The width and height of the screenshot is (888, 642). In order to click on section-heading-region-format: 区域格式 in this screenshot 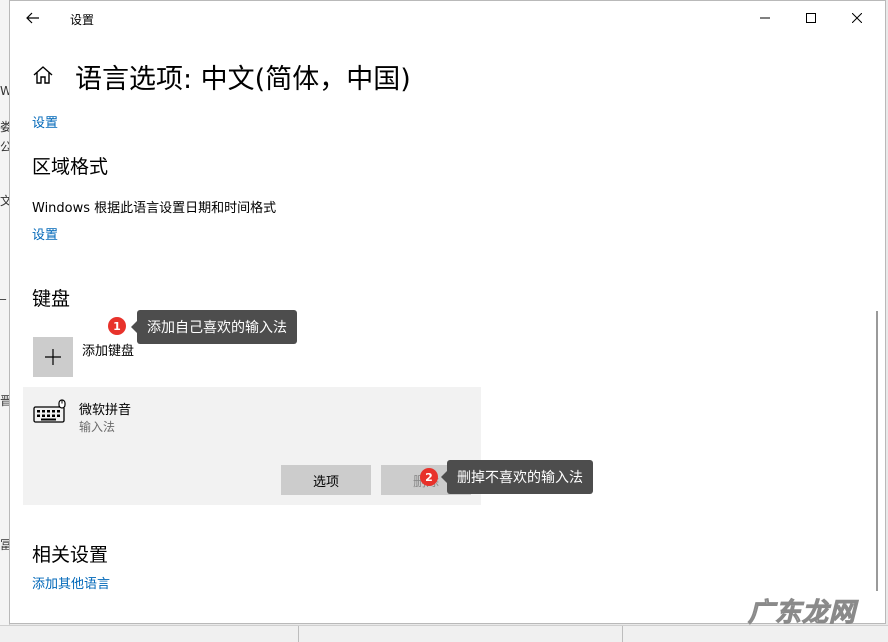, I will do `click(70, 167)`.